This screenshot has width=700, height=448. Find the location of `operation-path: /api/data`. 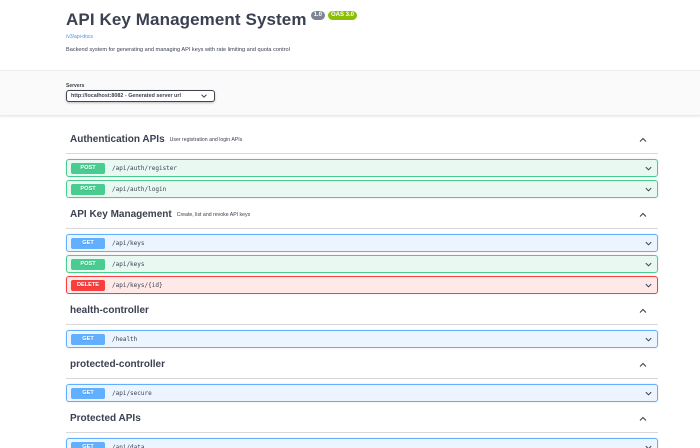

operation-path: /api/data is located at coordinates (128, 445).